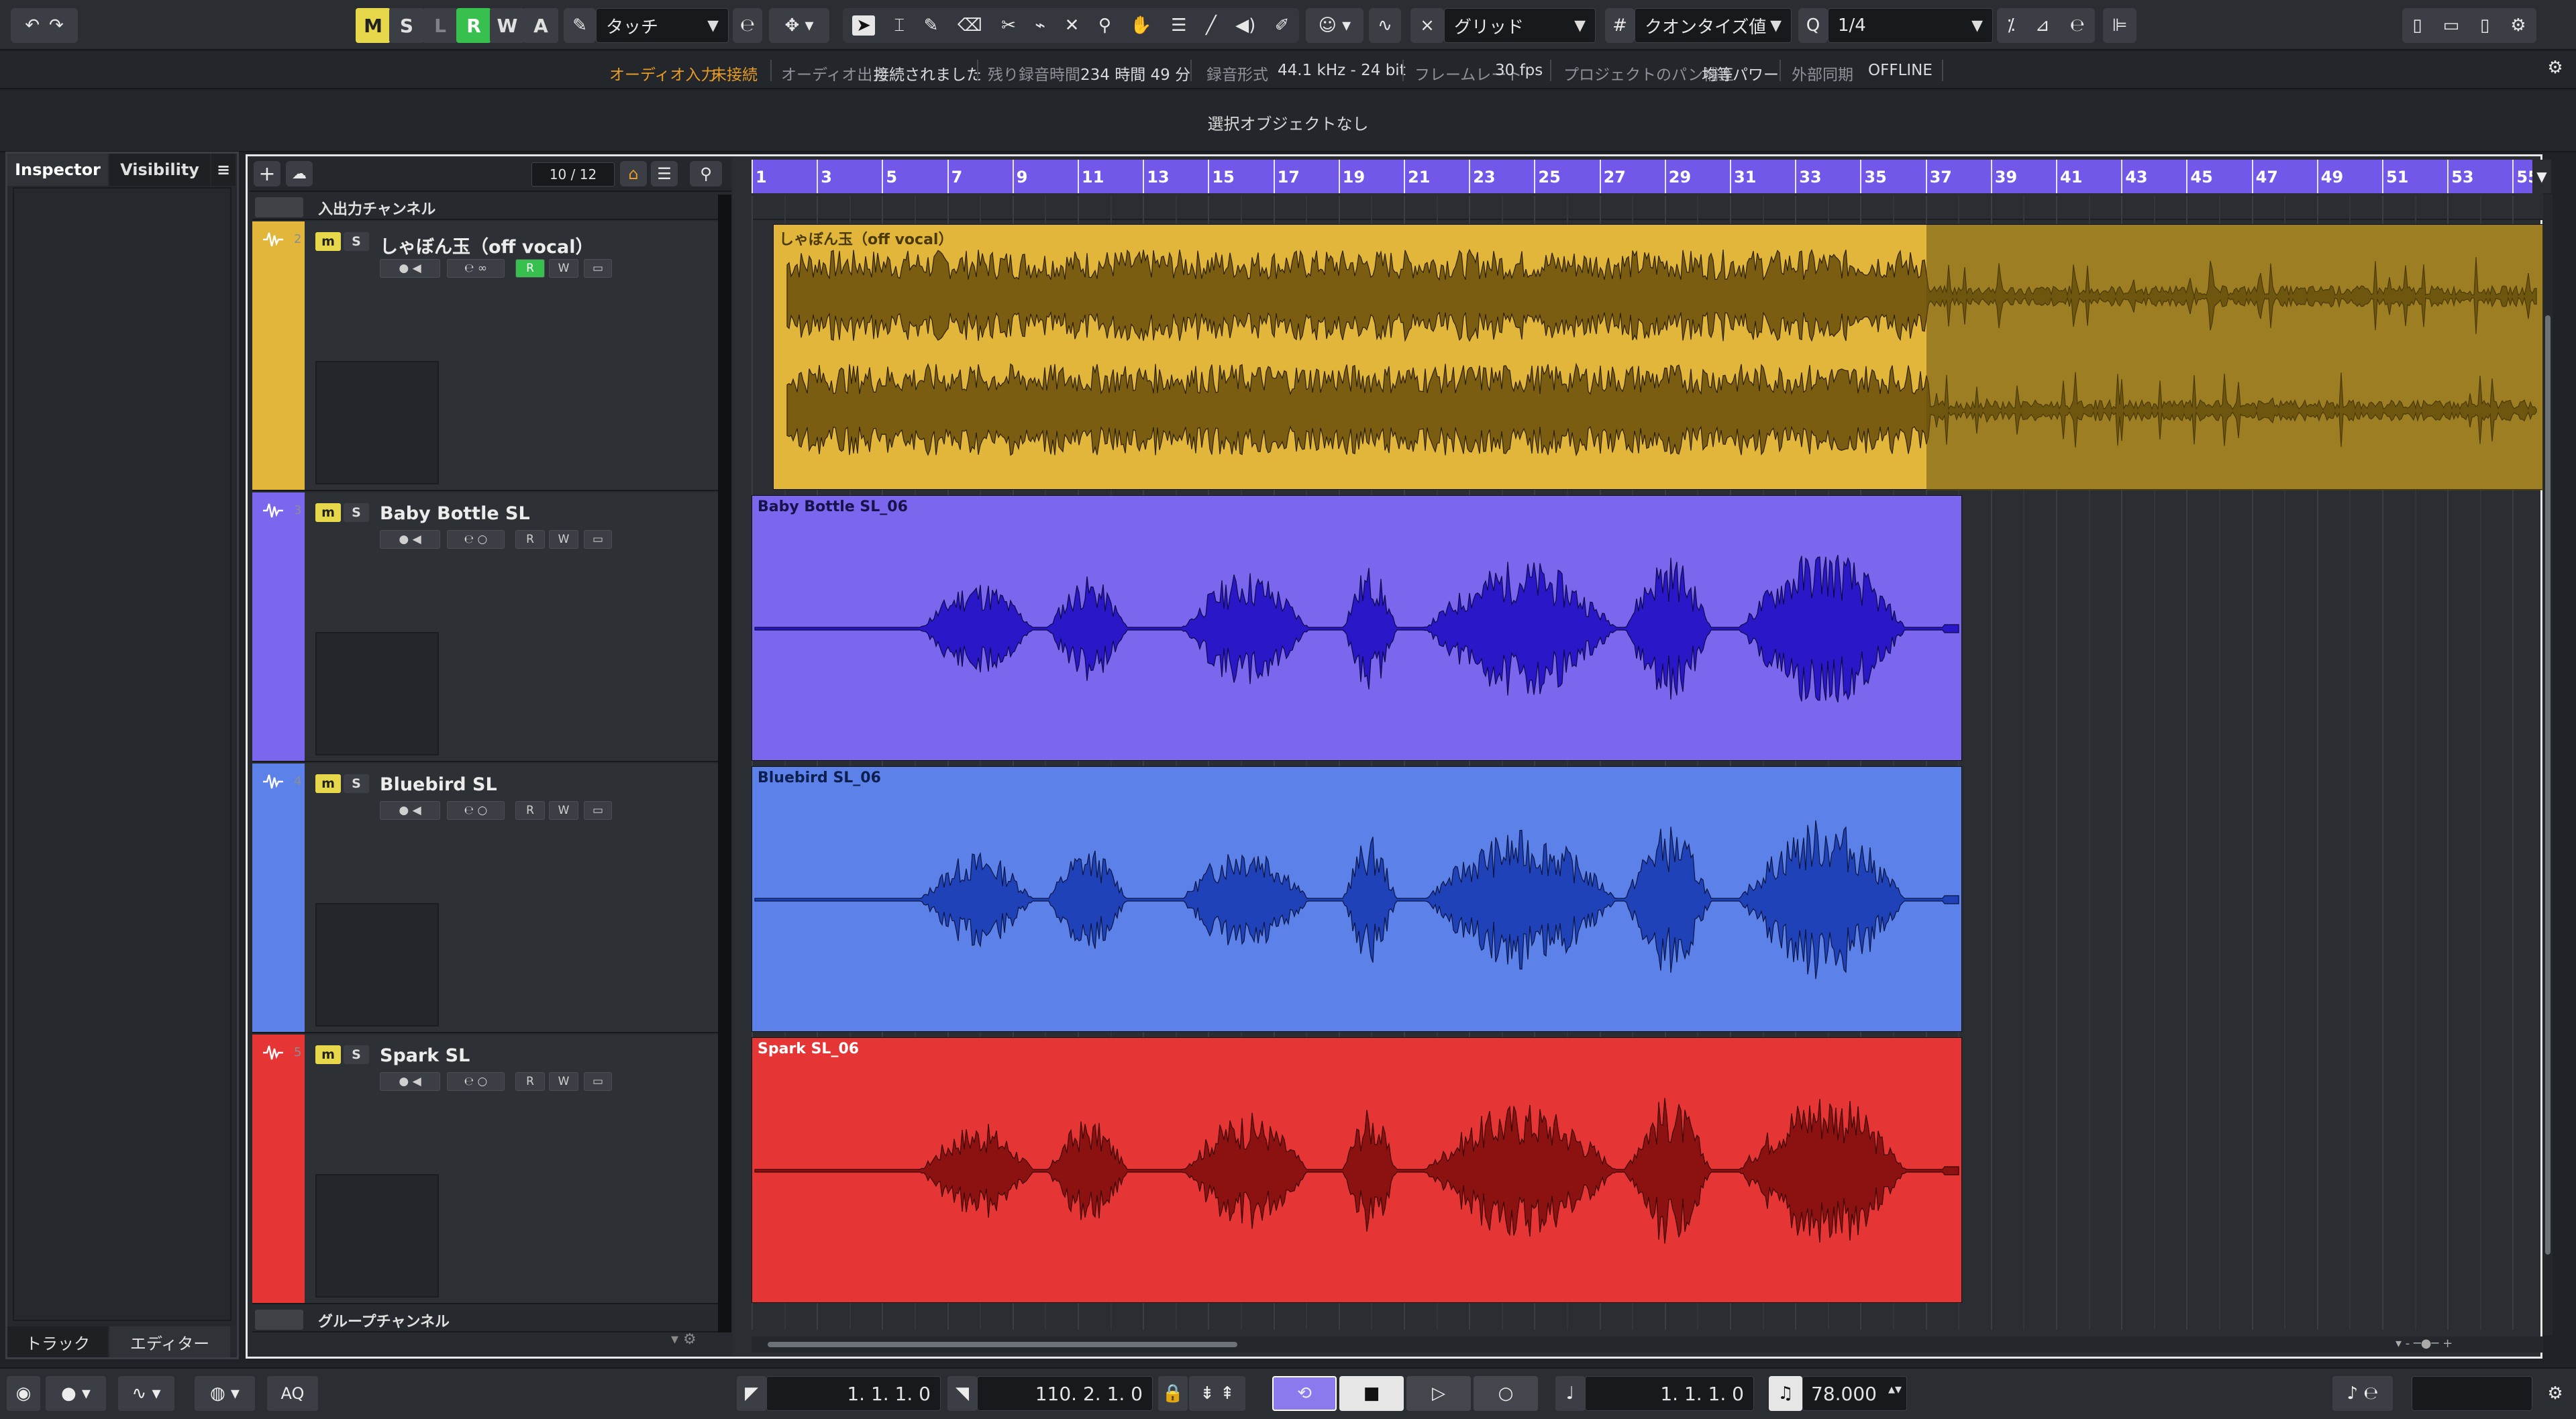  What do you see at coordinates (2541, 176) in the screenshot?
I see `ruler-menu-icon: ▼` at bounding box center [2541, 176].